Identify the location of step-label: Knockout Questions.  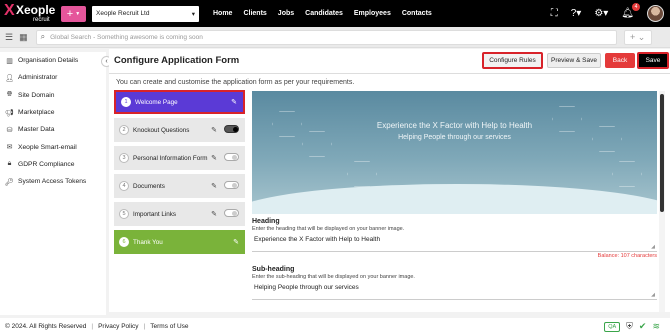
(161, 130).